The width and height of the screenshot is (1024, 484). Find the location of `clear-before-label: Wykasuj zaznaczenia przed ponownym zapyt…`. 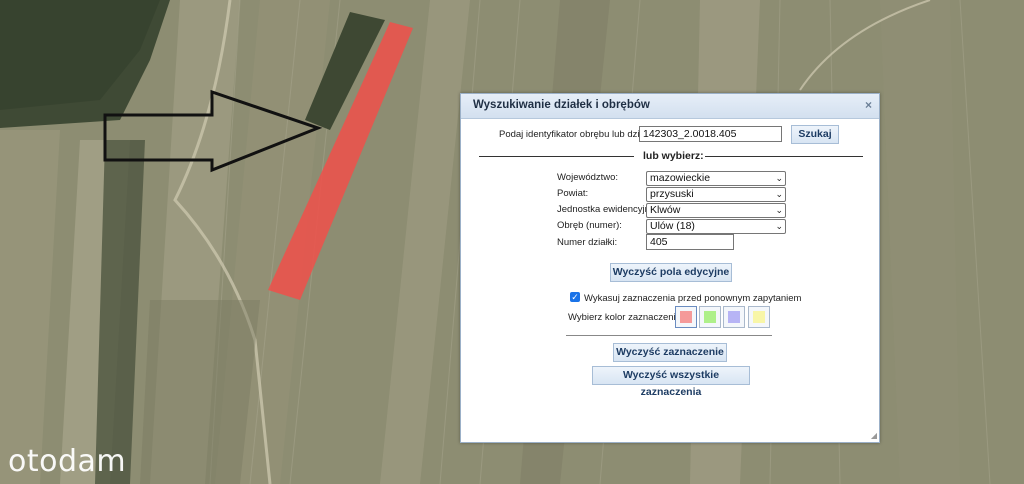

clear-before-label: Wykasuj zaznaczenia przed ponownym zapyt… is located at coordinates (693, 298).